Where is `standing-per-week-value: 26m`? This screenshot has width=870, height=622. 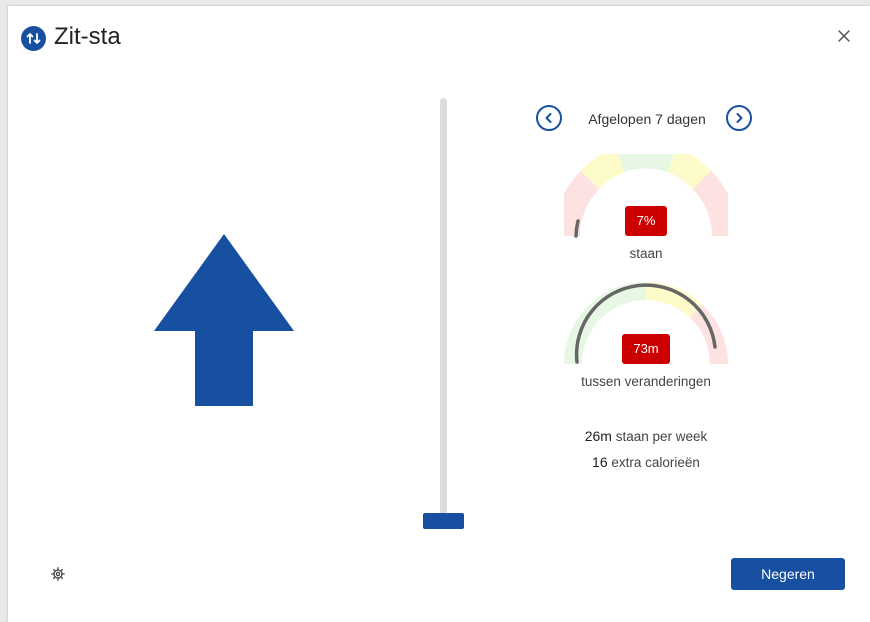
standing-per-week-value: 26m is located at coordinates (598, 436).